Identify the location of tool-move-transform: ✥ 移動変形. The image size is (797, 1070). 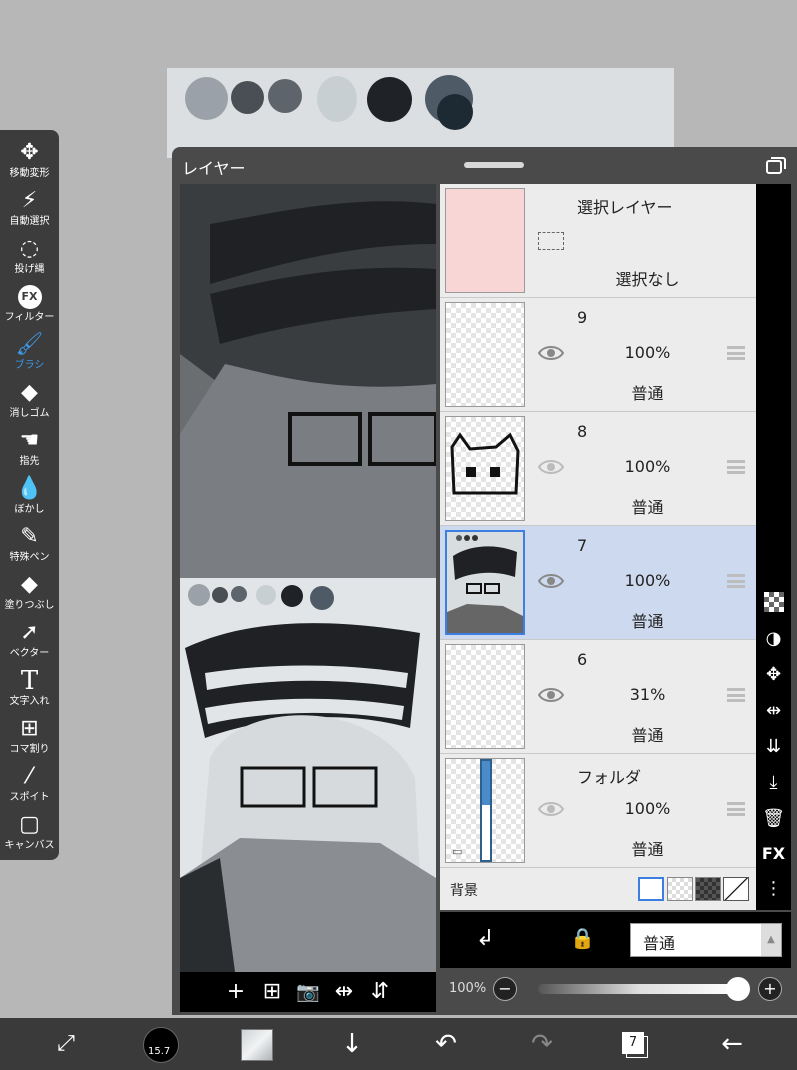
(29, 162).